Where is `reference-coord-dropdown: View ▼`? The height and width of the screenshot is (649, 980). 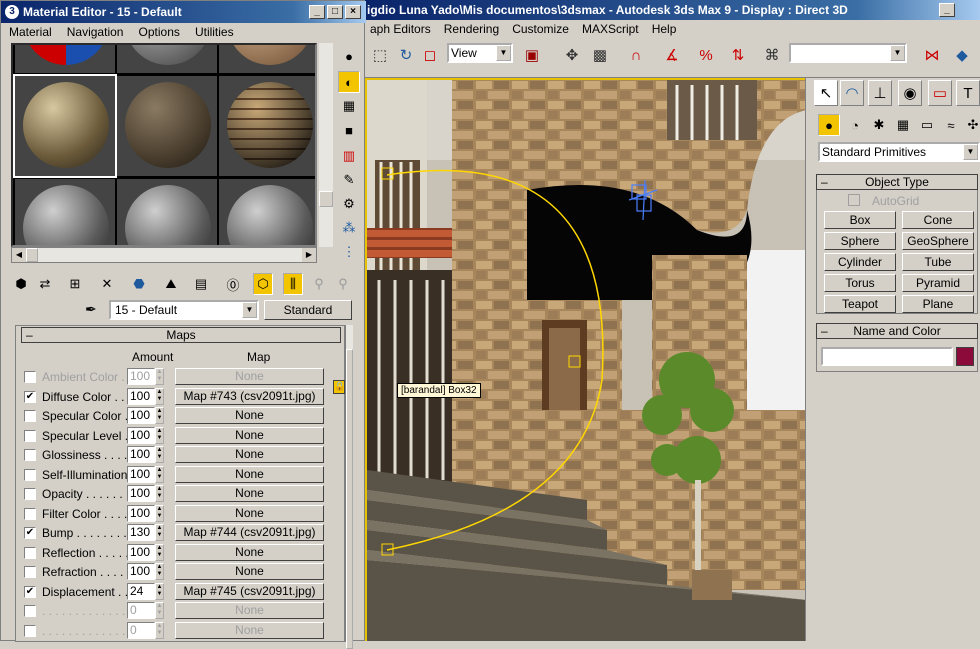
reference-coord-dropdown: View ▼ is located at coordinates (480, 53).